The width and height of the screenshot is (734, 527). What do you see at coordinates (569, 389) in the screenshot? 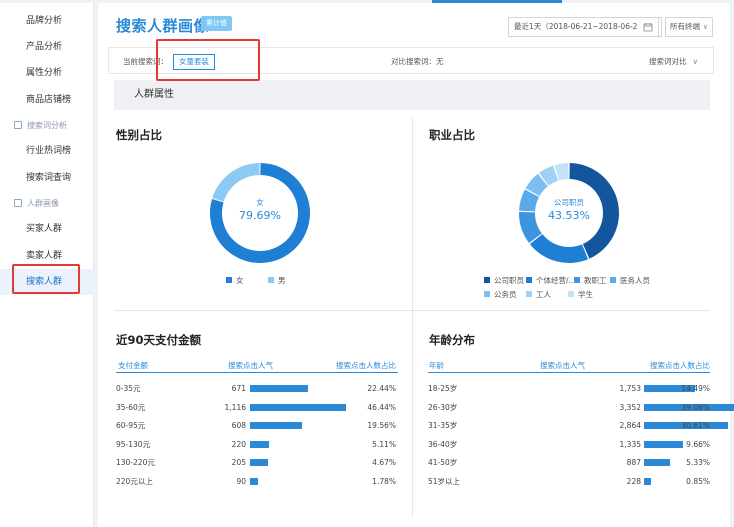
I see `table-row: 18-25岁 1,753 14.49%` at bounding box center [569, 389].